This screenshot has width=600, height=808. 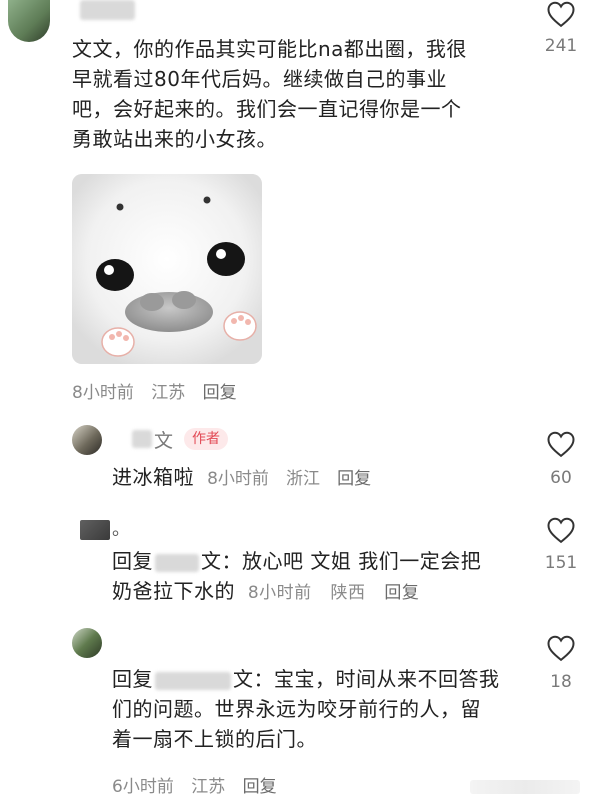 I want to click on comment-time: 8小时前, so click(x=103, y=393).